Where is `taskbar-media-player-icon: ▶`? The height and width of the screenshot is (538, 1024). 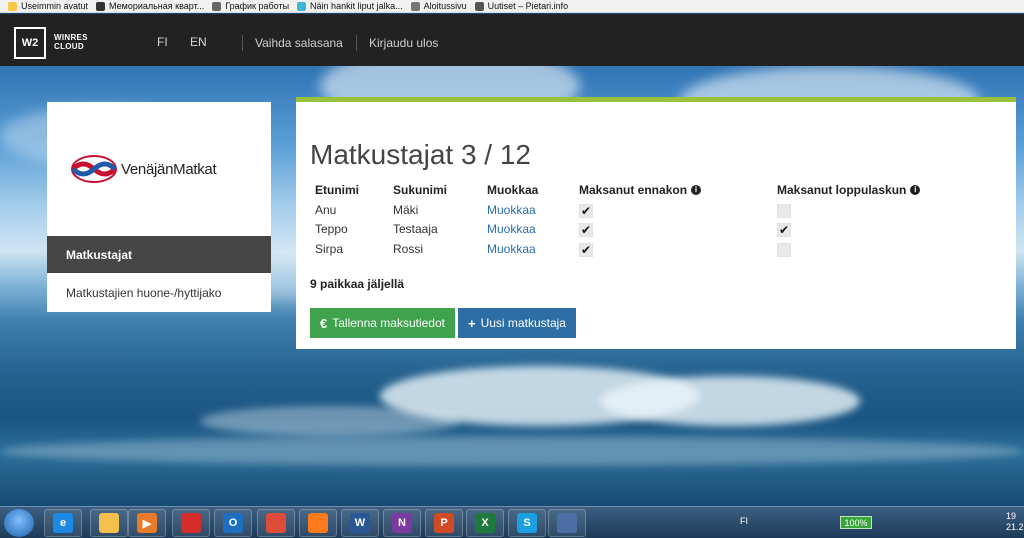 taskbar-media-player-icon: ▶ is located at coordinates (147, 523).